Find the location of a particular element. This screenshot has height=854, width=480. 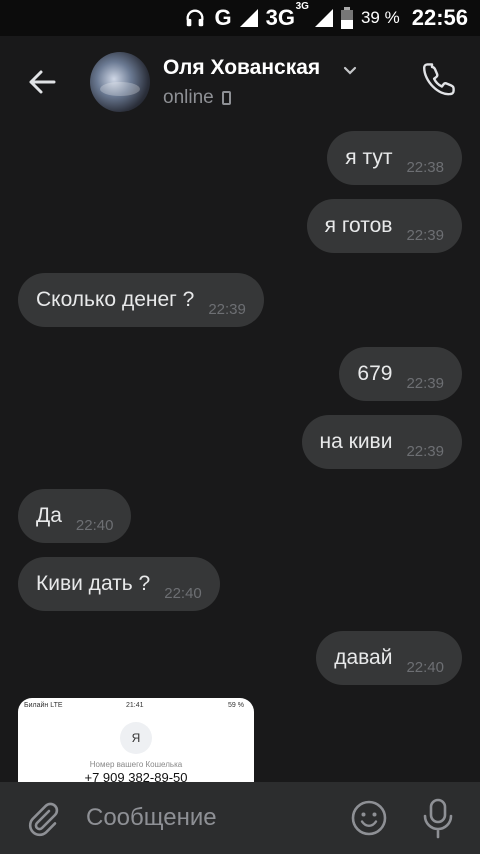

attachment-time: 21:41 is located at coordinates (135, 705).